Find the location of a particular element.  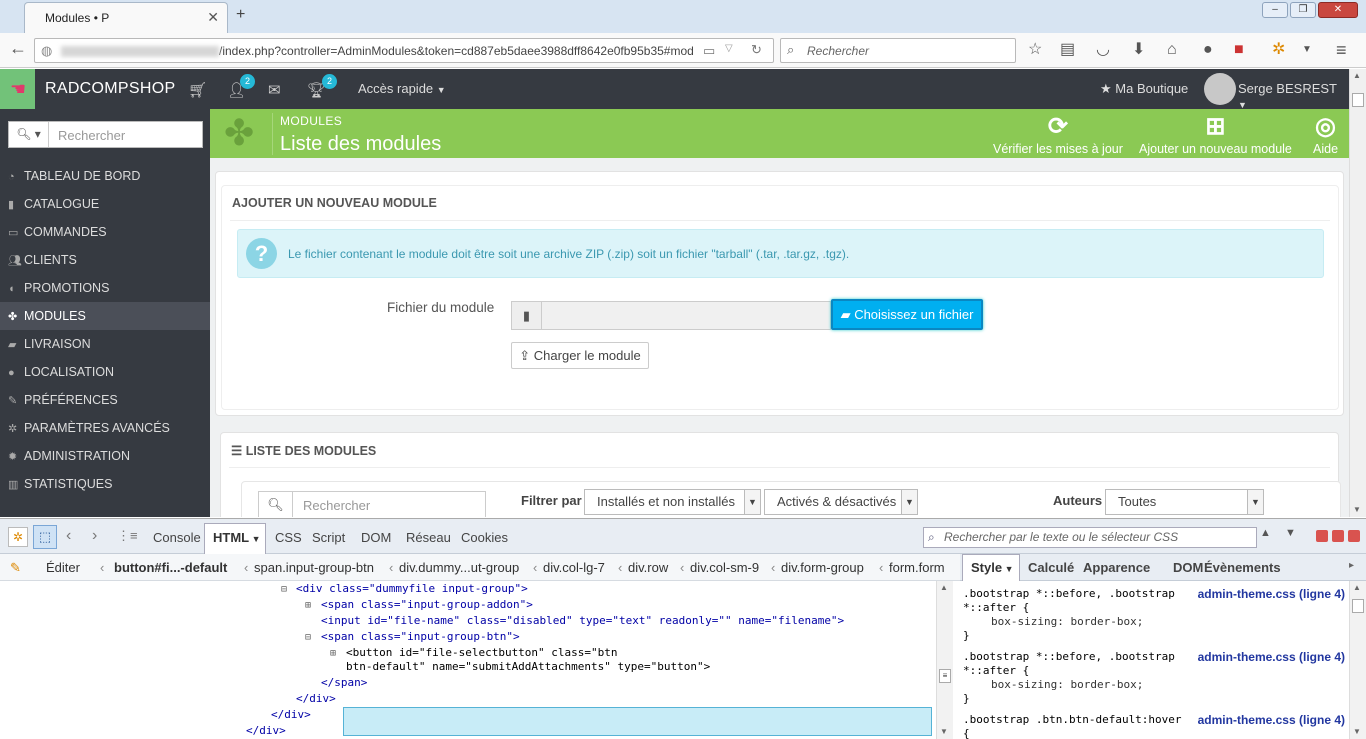

sidebar-item-dashboard: ◔ TABLEAU DE BORD is located at coordinates (105, 176).